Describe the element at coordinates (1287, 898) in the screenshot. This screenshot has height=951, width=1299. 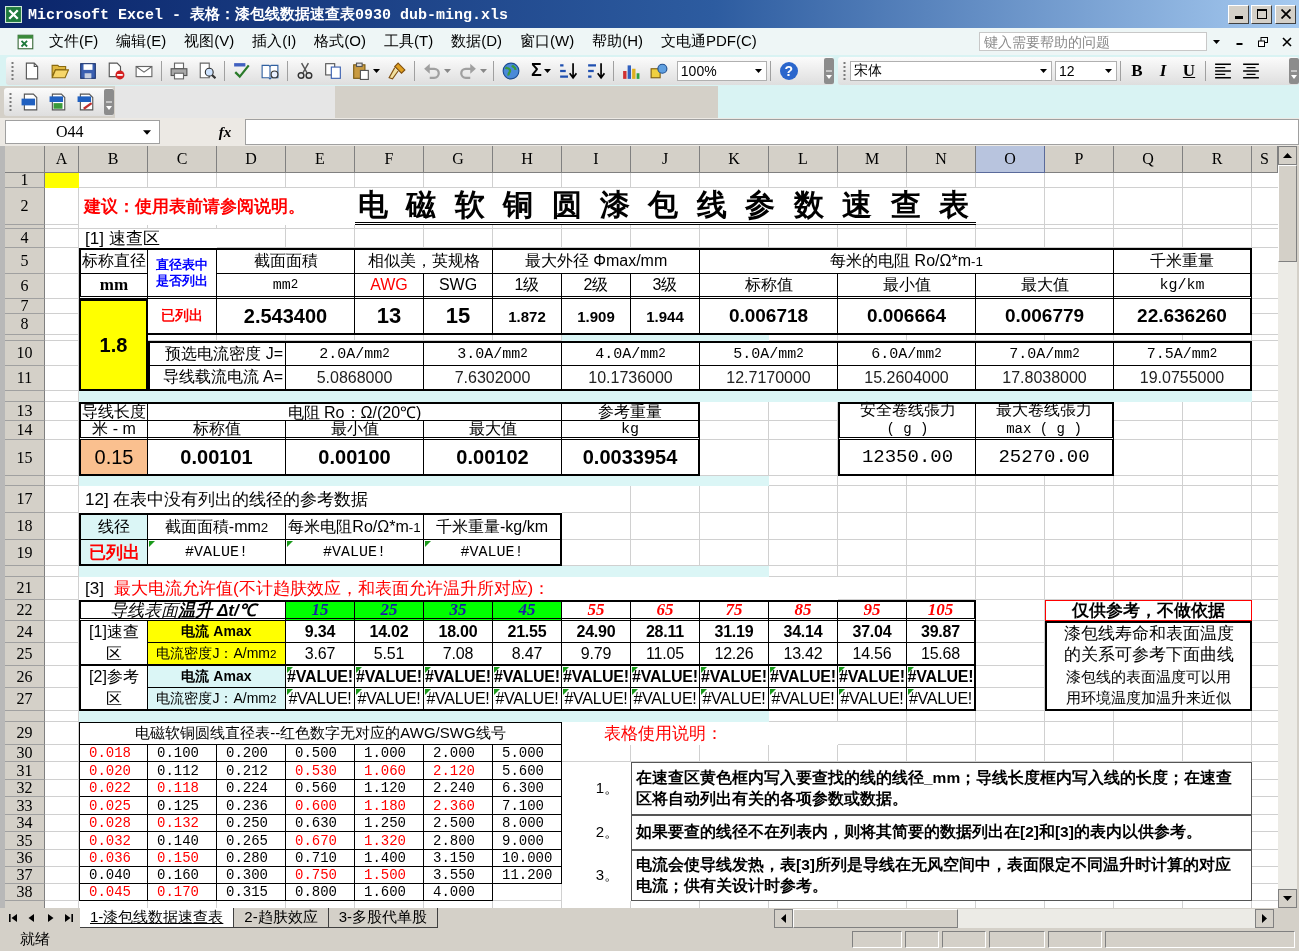
I see `scroll-down-icon` at that location.